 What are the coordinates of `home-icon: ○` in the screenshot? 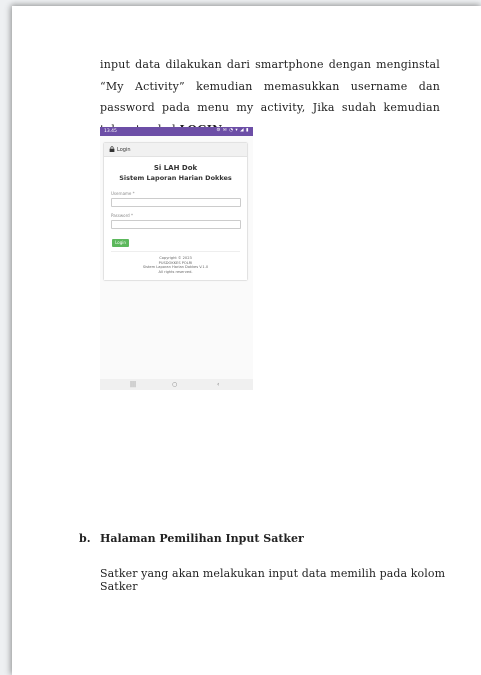 It's located at (174, 384).